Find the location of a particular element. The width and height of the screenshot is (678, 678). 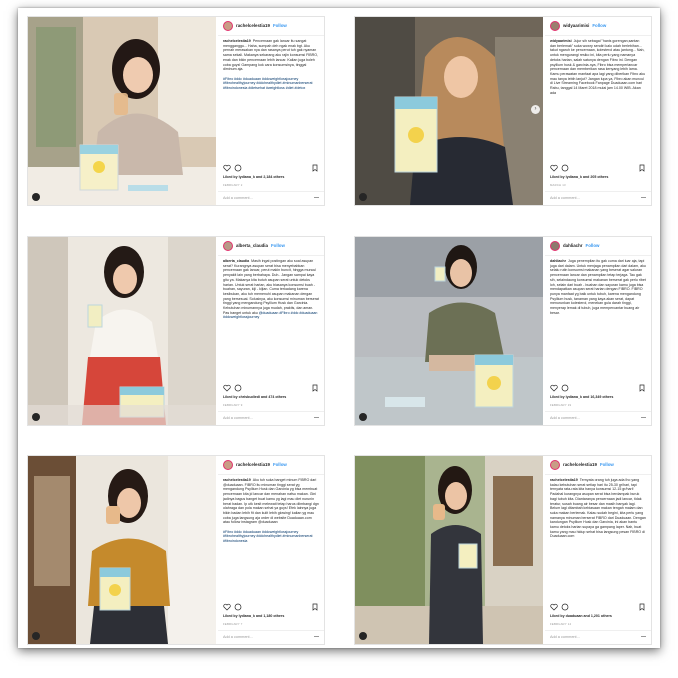

caption-username: alberta_claudia is located at coordinates (236, 261).